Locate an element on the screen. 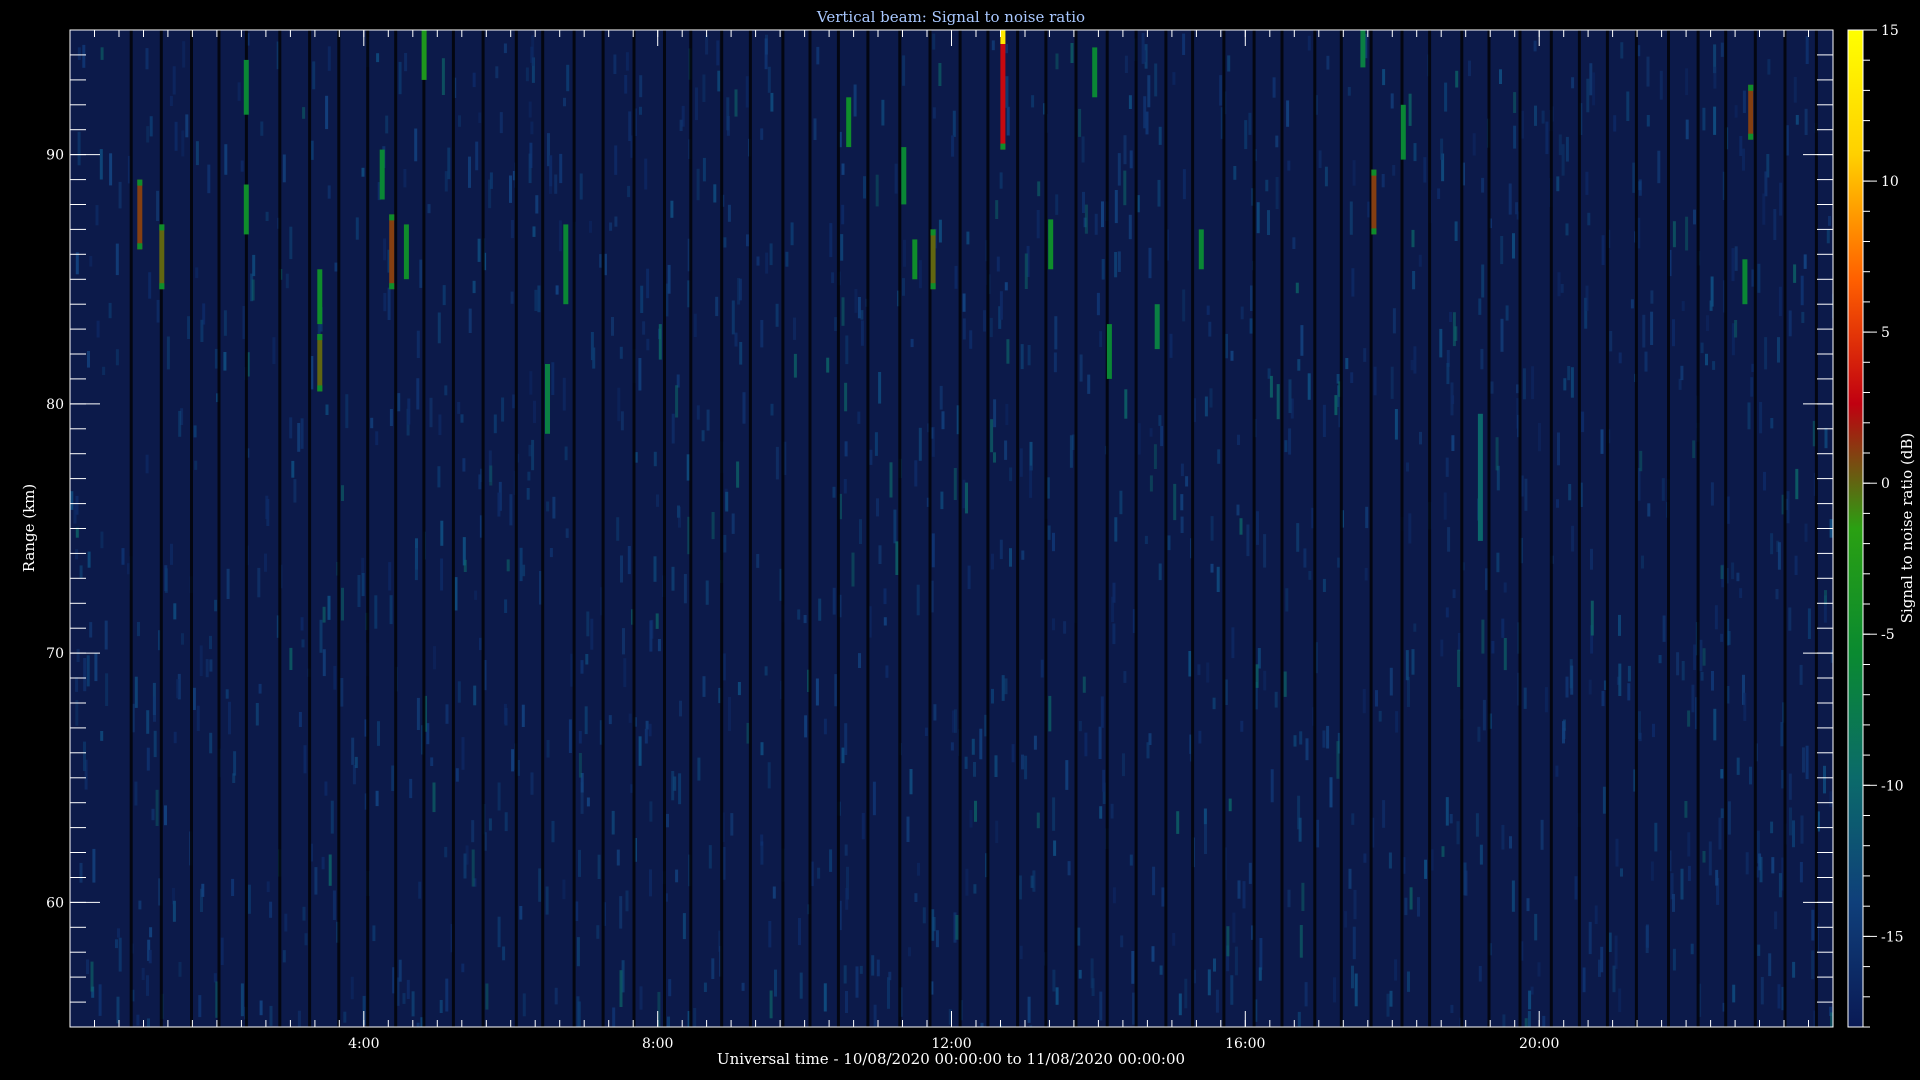  colorbar-gradient is located at coordinates (1855, 528).